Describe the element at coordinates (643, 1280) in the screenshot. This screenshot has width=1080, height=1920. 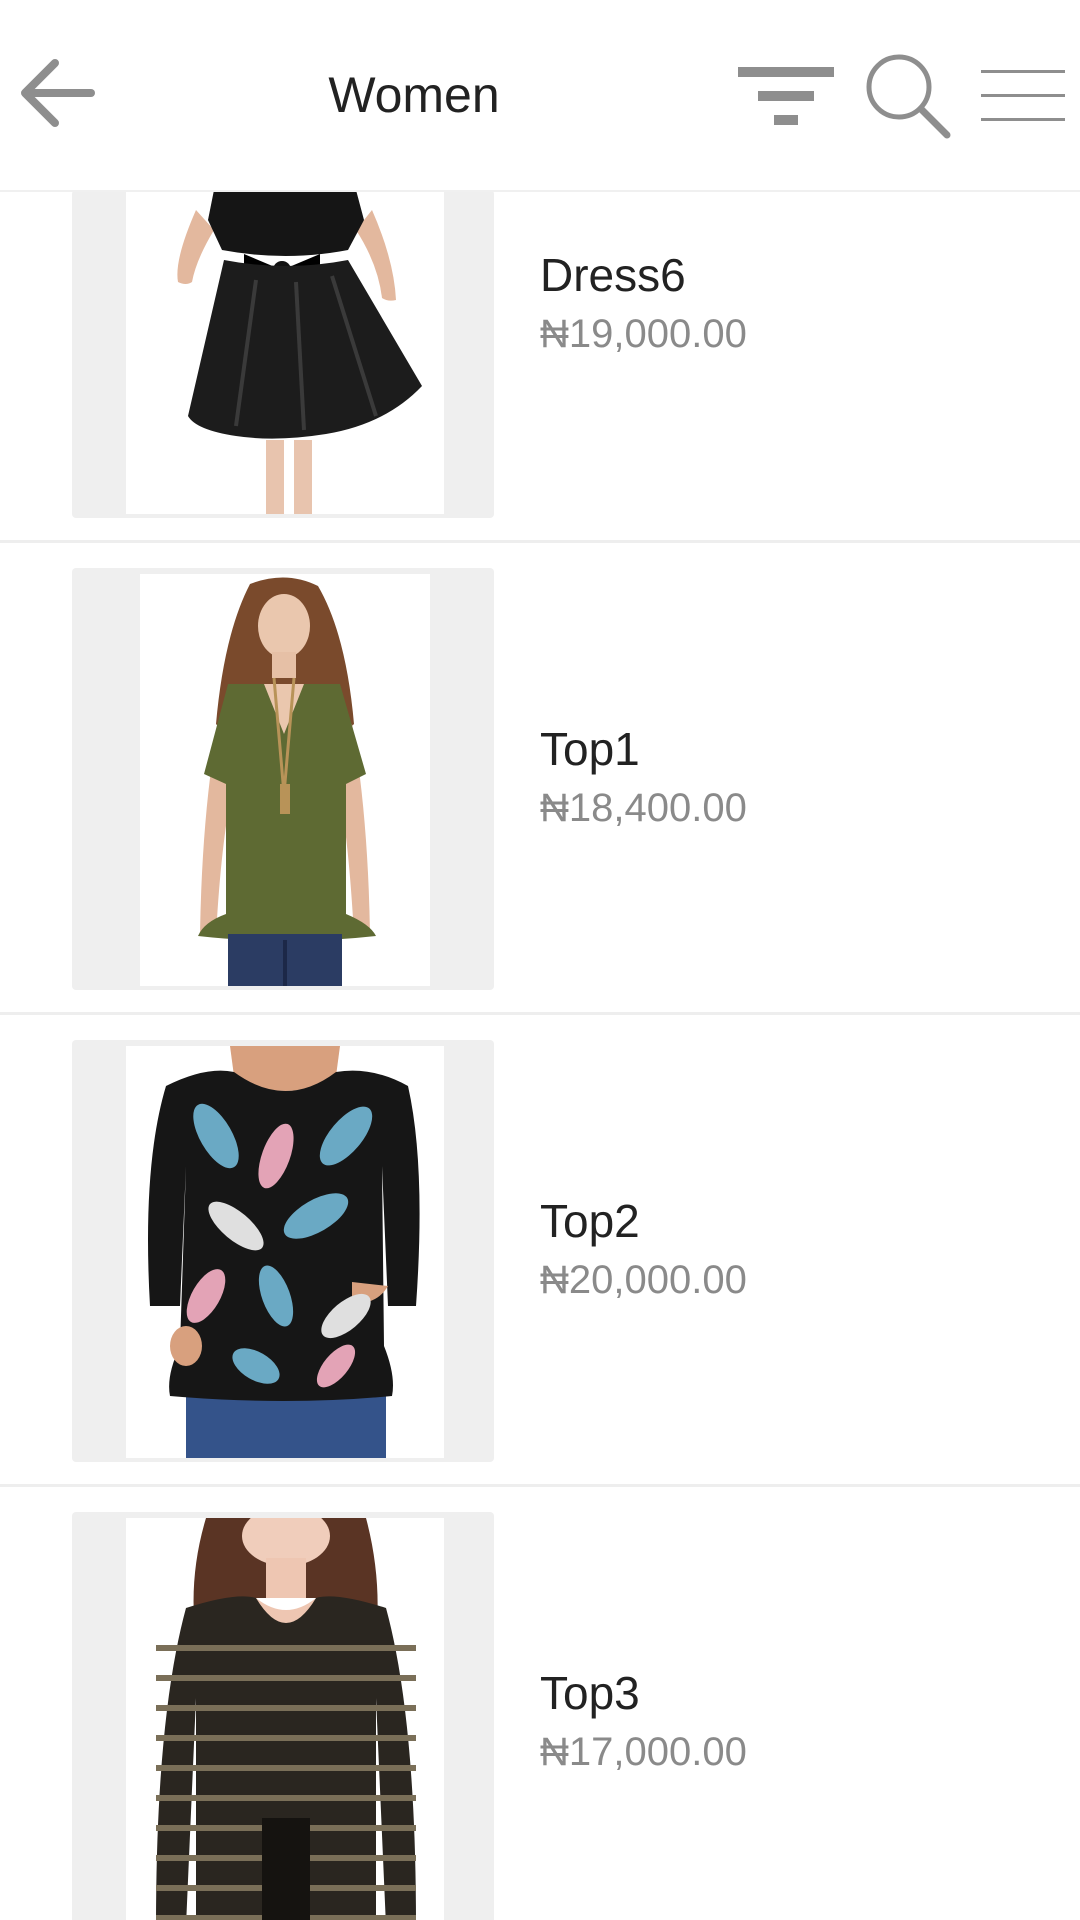
I see `product-price: ₦20,000.00` at that location.